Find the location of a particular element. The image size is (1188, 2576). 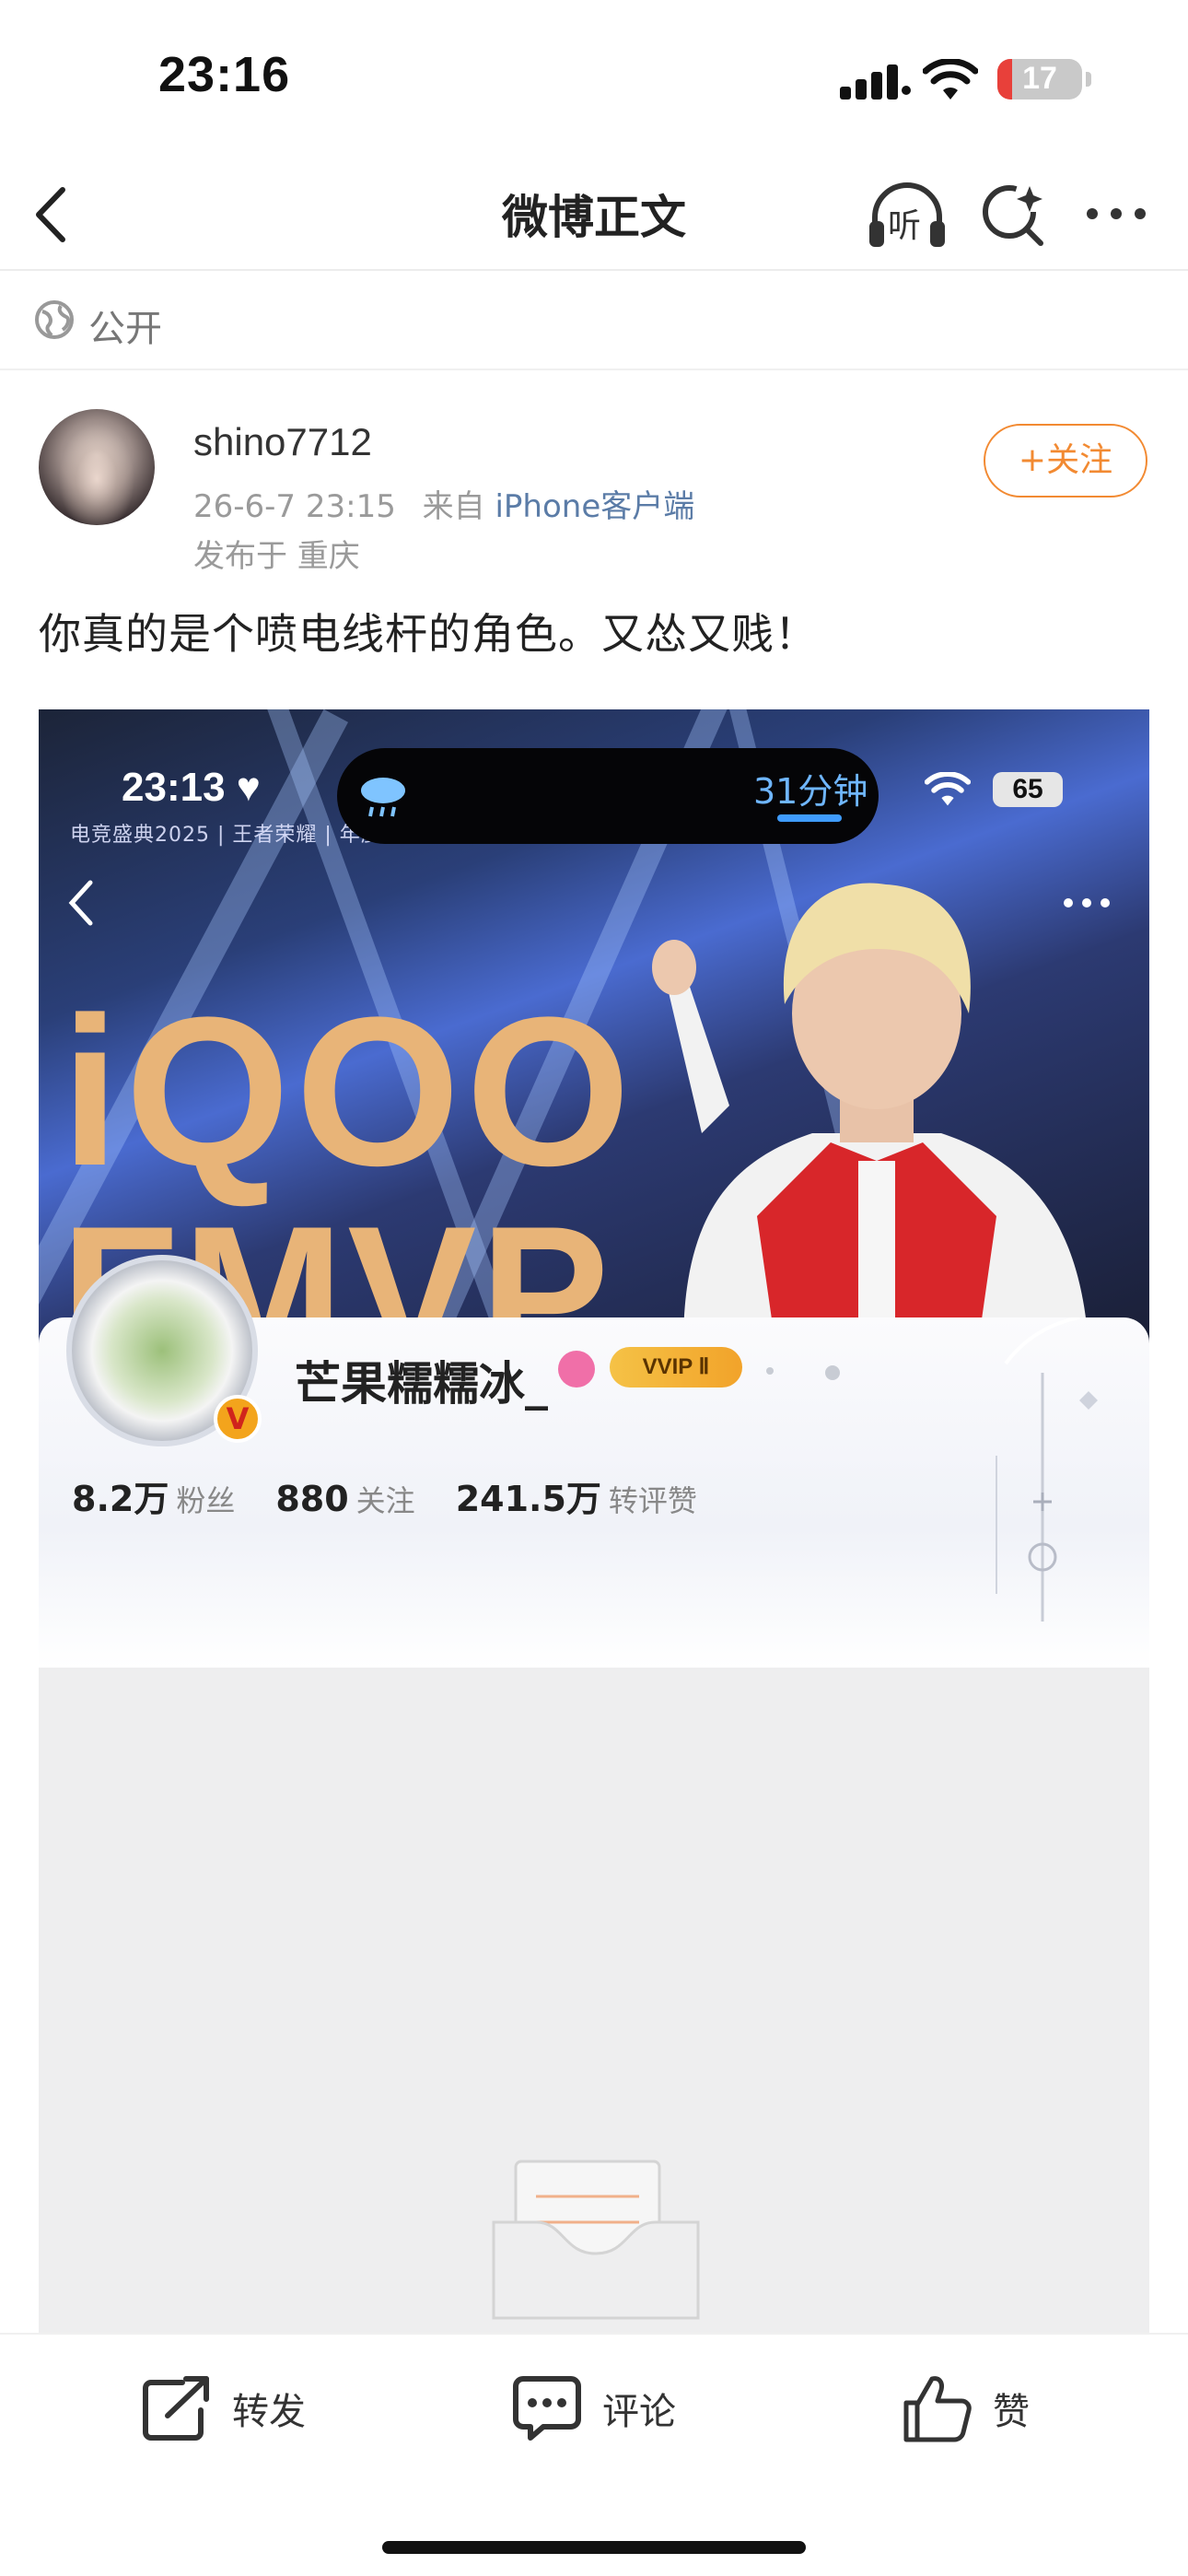

stat-label: 粉丝 is located at coordinates (206, 1500).